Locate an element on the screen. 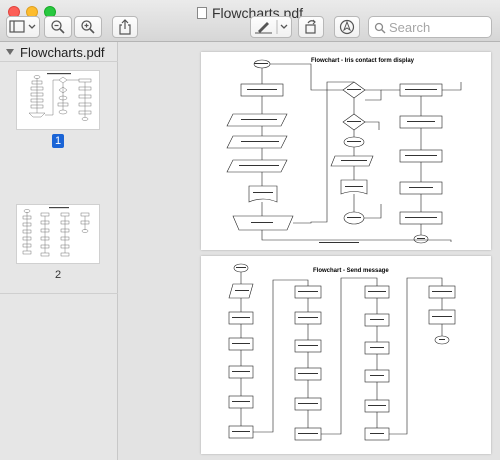  pen-icon is located at coordinates (271, 27).